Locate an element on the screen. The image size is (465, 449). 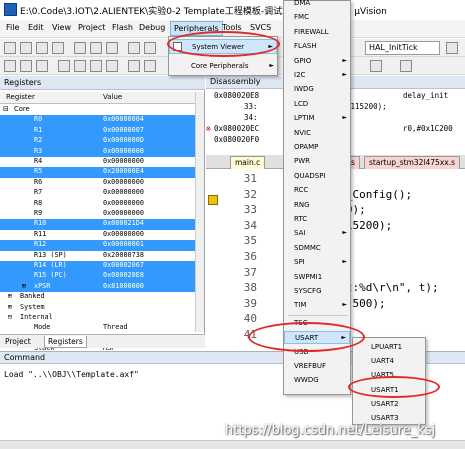
sysview-item-opamp: OPAMP is located at coordinates (317, 147).